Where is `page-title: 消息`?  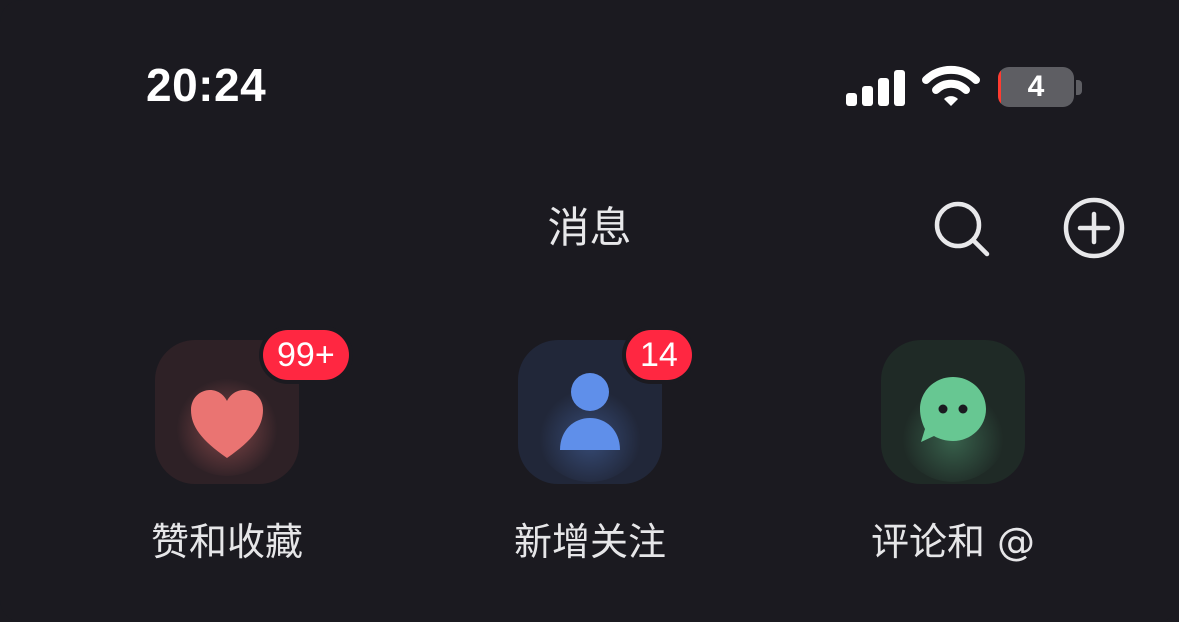
page-title: 消息 is located at coordinates (589, 227).